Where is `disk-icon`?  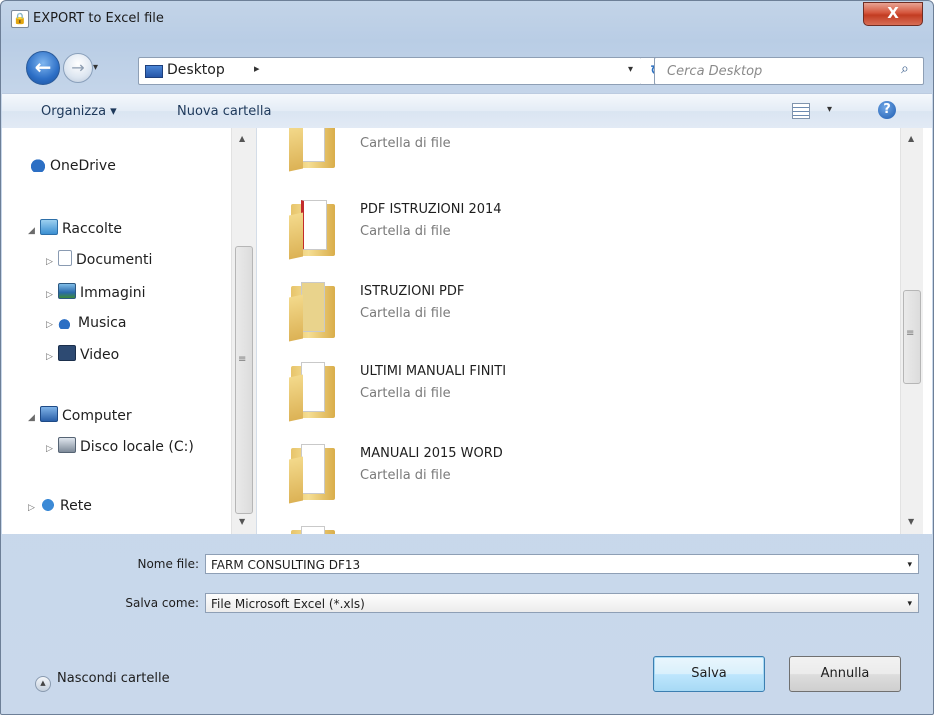 disk-icon is located at coordinates (67, 445).